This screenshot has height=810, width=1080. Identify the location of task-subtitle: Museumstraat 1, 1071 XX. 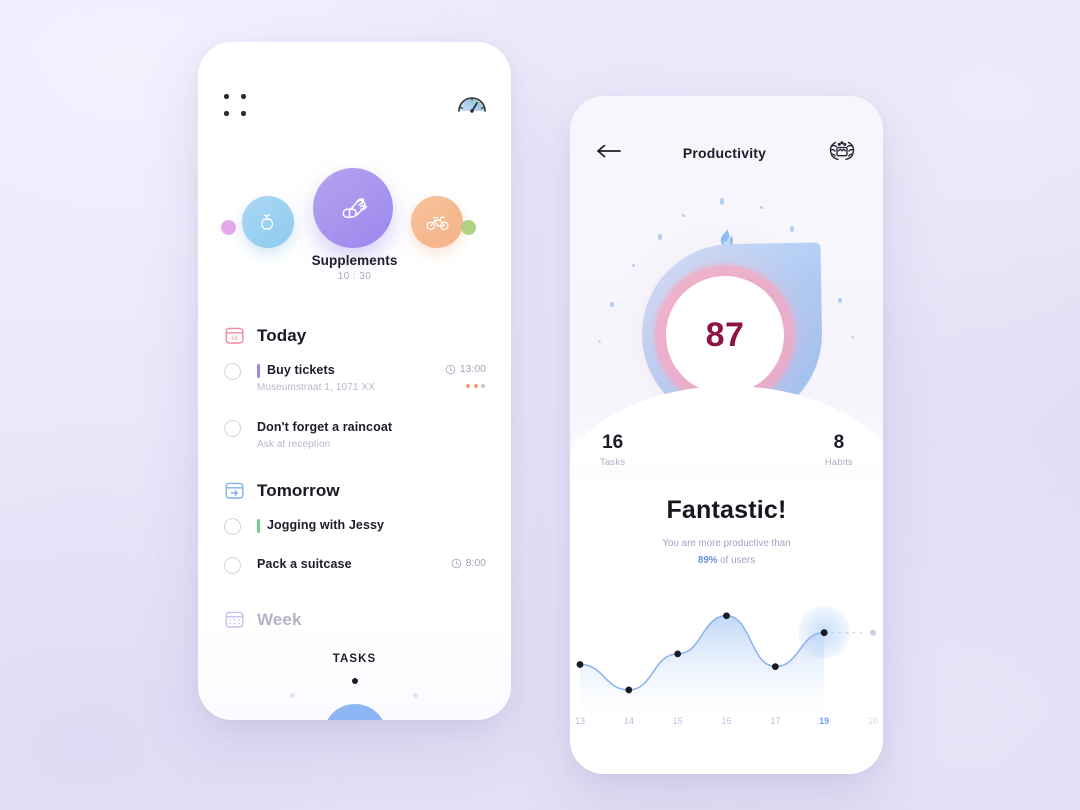
(316, 387).